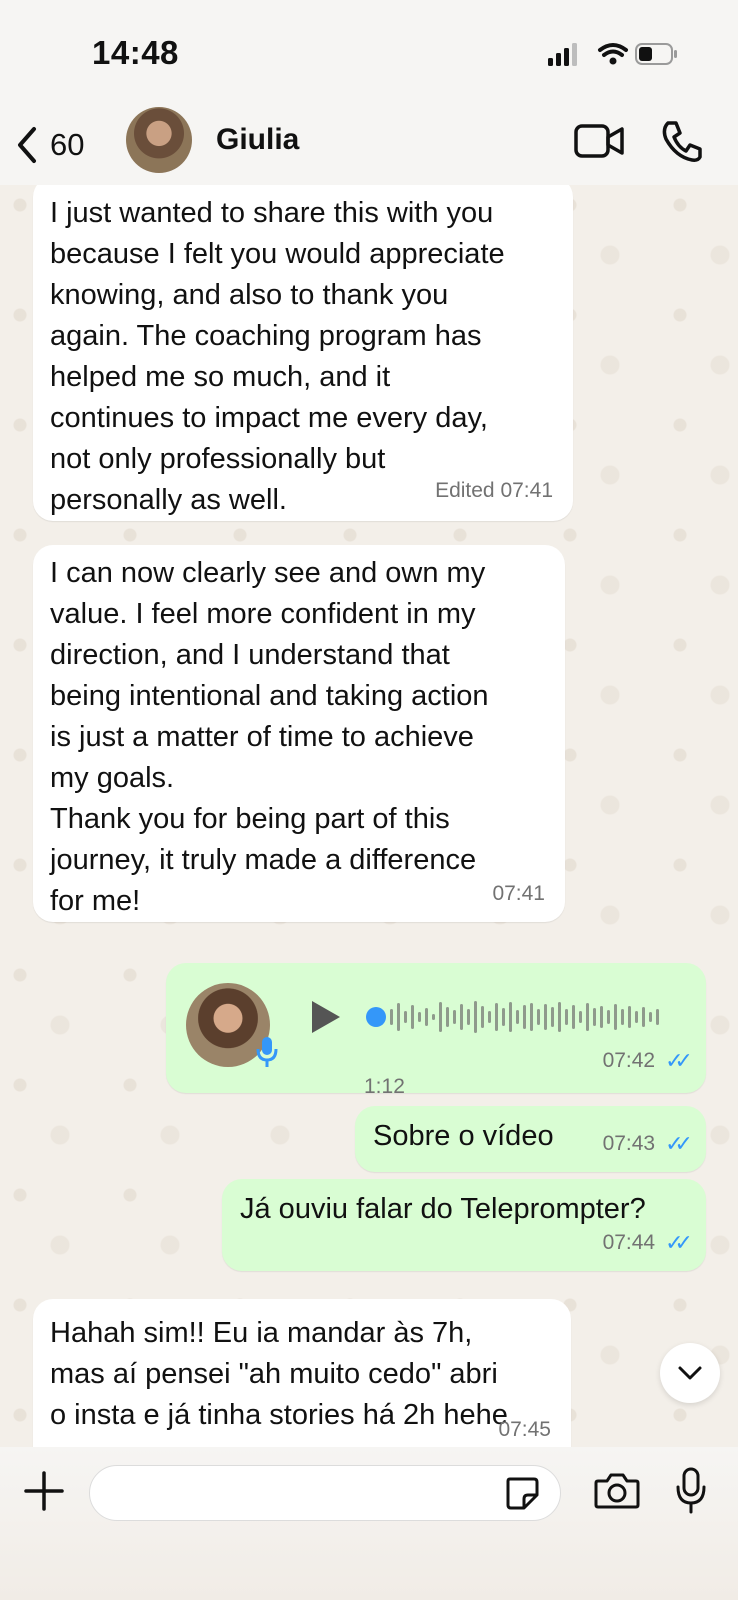 The width and height of the screenshot is (738, 1600). What do you see at coordinates (67, 144) in the screenshot?
I see `unread-count: 60` at bounding box center [67, 144].